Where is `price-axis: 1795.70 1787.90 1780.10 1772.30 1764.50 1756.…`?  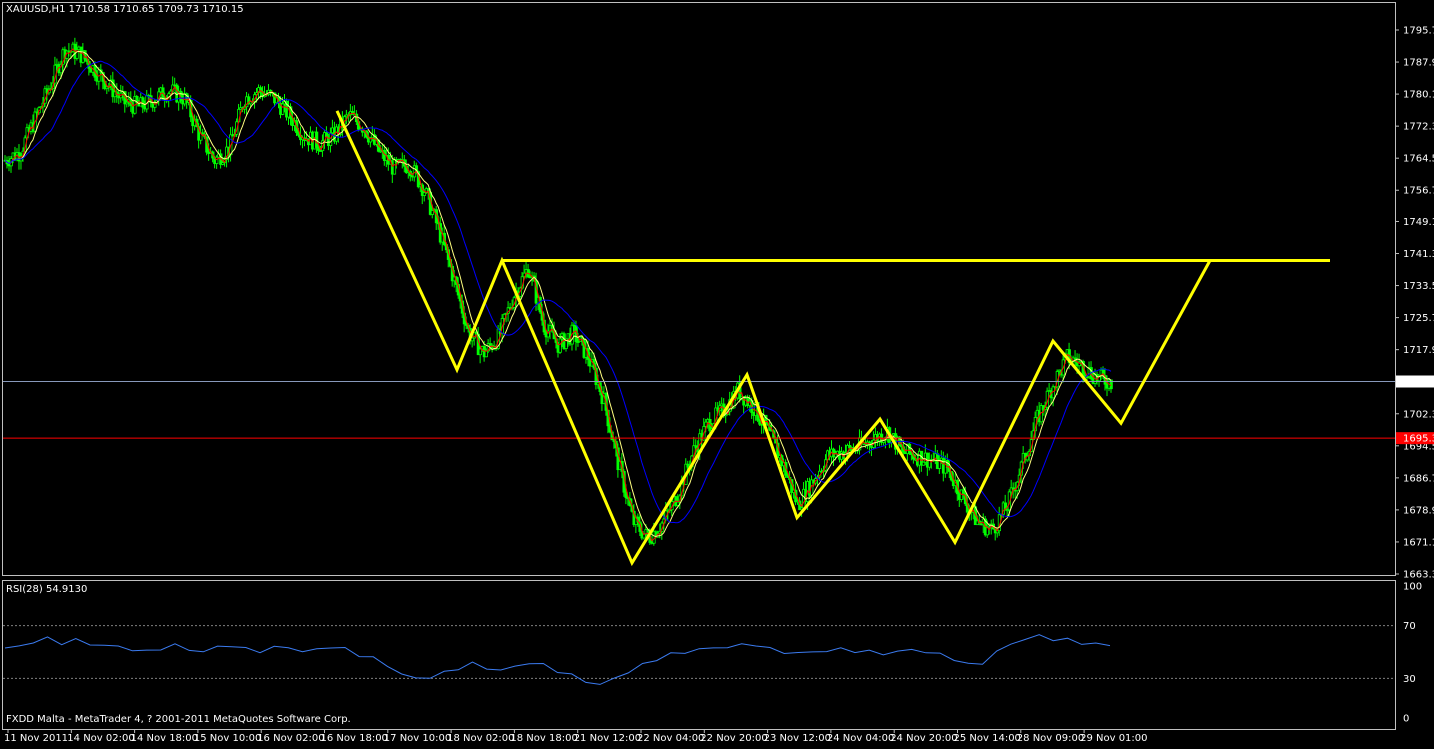 price-axis: 1795.70 1787.90 1780.10 1772.30 1764.50 1756.… is located at coordinates (1414, 303).